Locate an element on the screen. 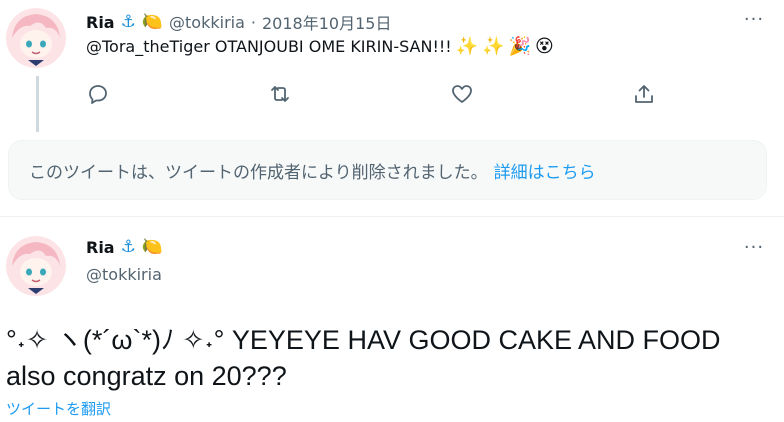 The image size is (784, 422). author-block: Ria ⚓ 🍋 @tokkiria is located at coordinates (124, 261).